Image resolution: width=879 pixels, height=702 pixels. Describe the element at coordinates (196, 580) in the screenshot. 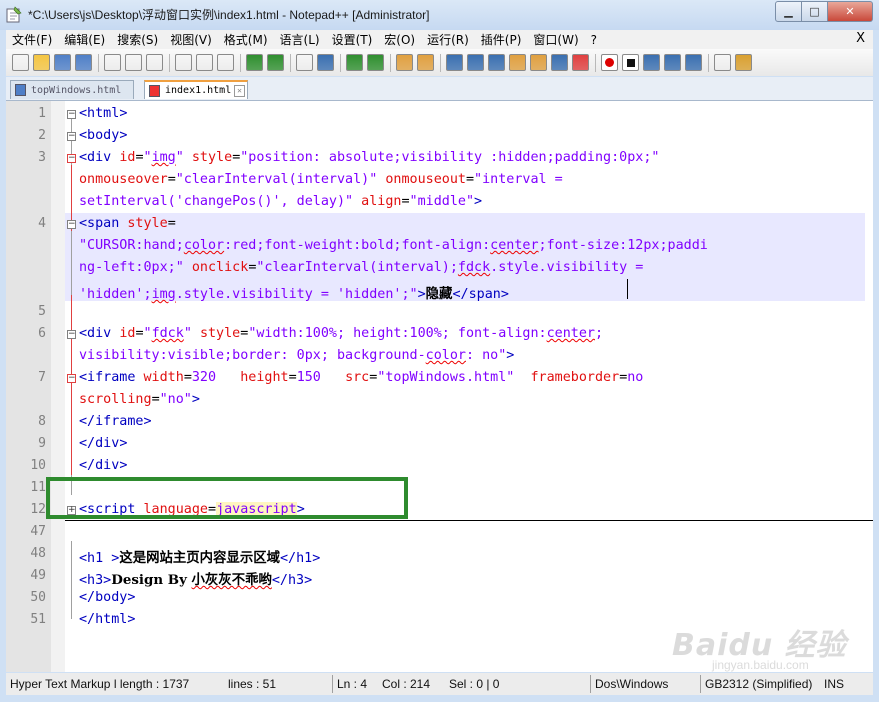

I see `line-text: <h3>Design By 小灰灰不乖哟</h3>` at that location.